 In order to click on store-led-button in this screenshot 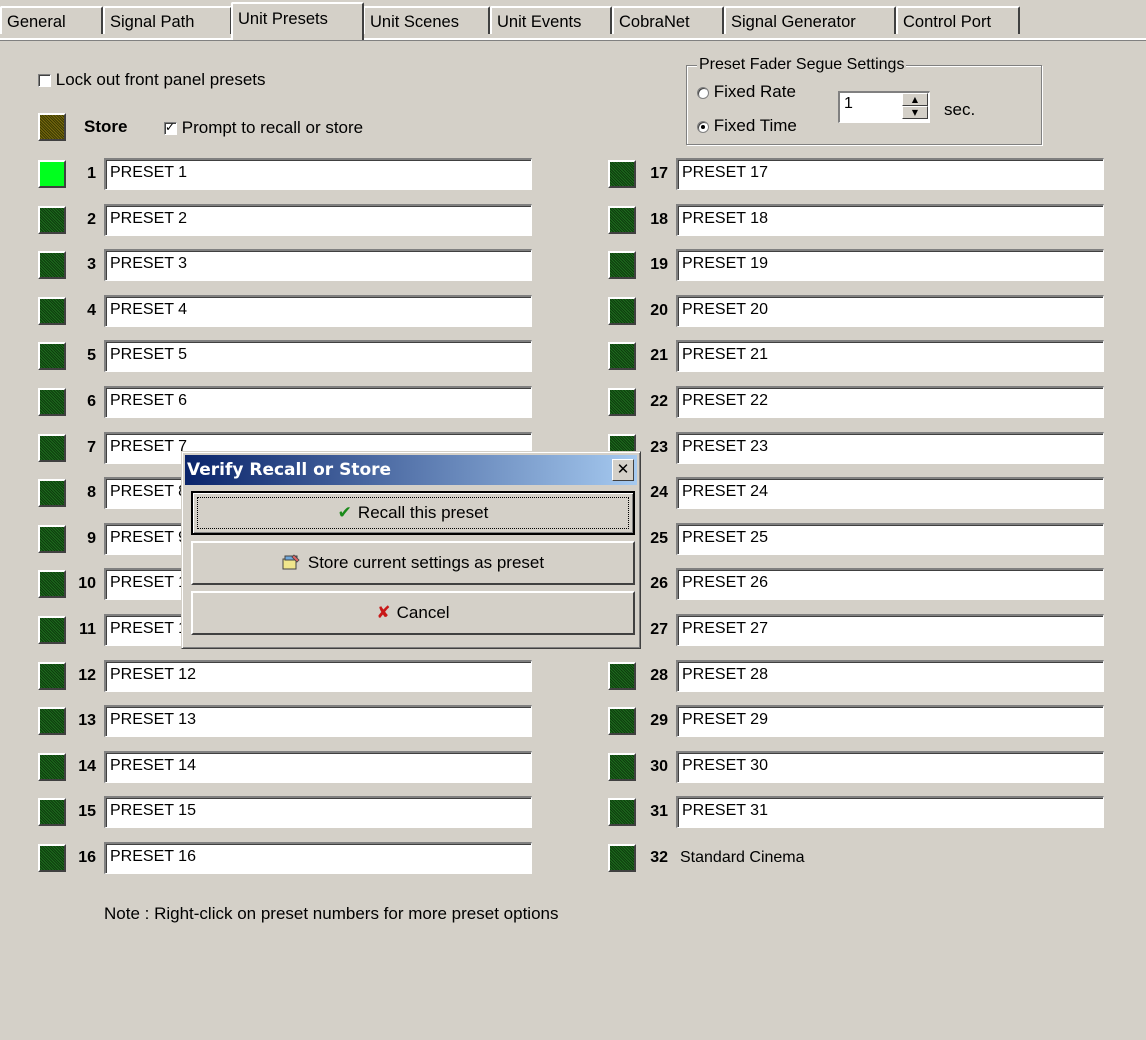, I will do `click(52, 127)`.